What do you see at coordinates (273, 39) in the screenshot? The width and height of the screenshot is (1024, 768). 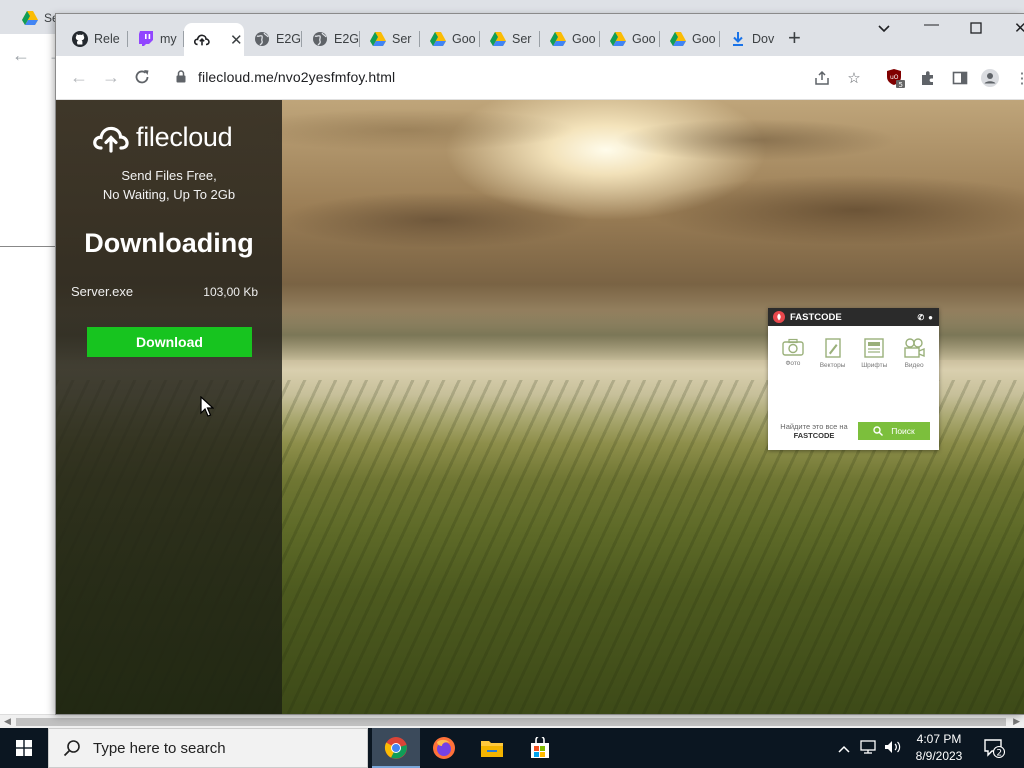 I see `tab-e2g: E2G` at bounding box center [273, 39].